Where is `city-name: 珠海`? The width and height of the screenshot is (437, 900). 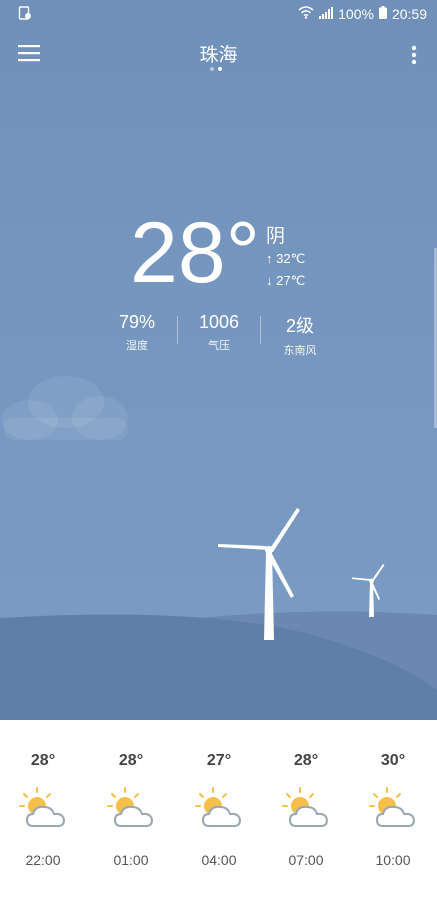 city-name: 珠海 is located at coordinates (218, 53).